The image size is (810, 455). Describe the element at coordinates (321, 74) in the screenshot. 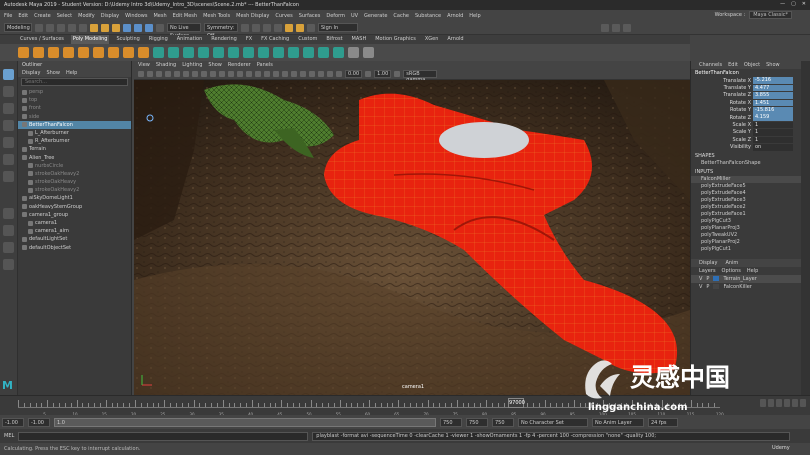

I see `isolate-select-icon` at that location.